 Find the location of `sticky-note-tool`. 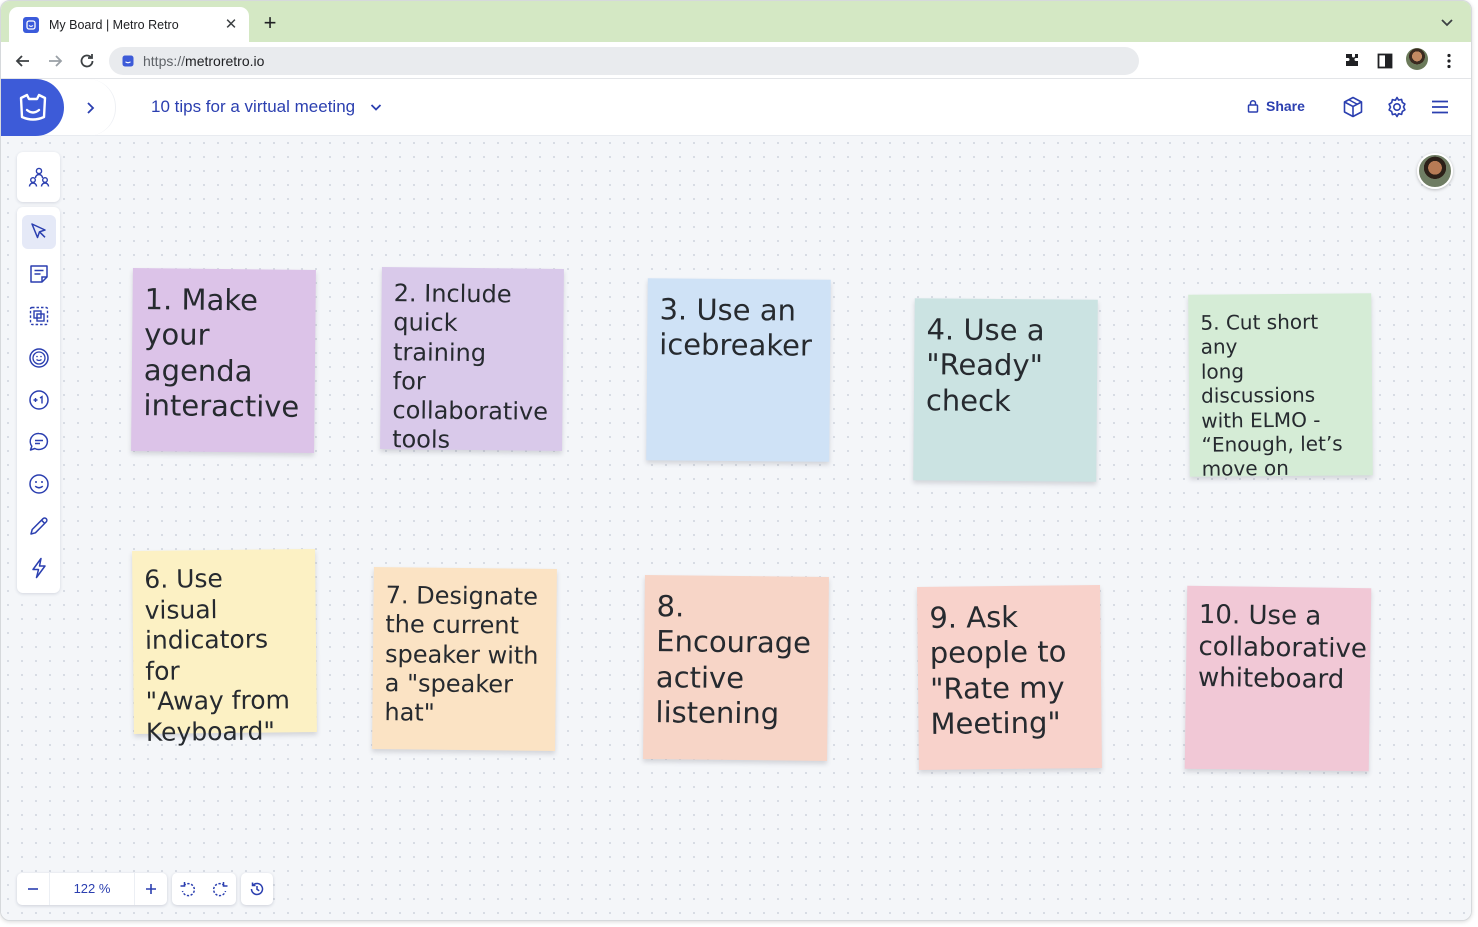

sticky-note-tool is located at coordinates (38, 274).